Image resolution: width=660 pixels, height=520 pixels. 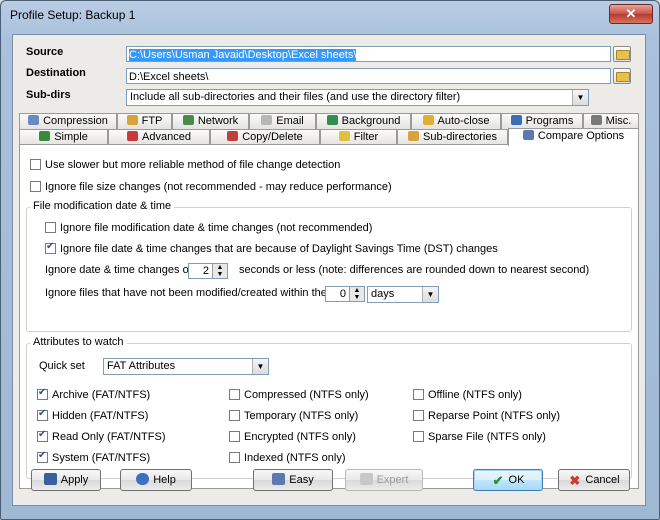 I want to click on reparse-point-checkbox: Reparse Point (NTFS only), so click(x=486, y=416).